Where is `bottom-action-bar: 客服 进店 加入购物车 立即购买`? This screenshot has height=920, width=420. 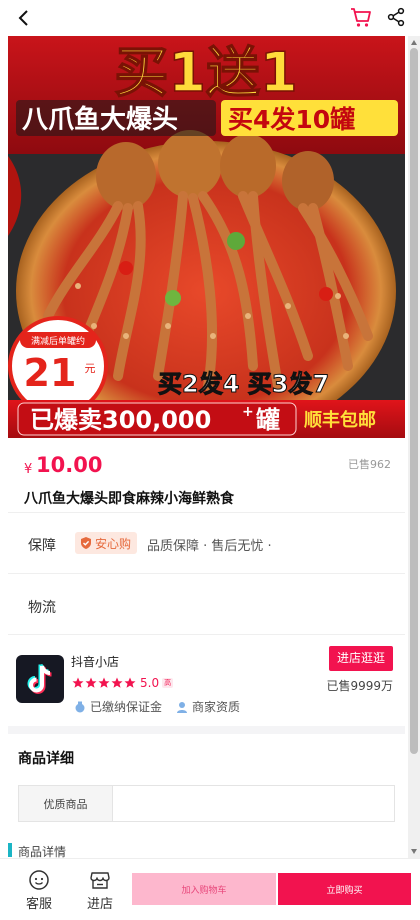
bottom-action-bar: 客服 进店 加入购物车 立即购买 is located at coordinates (210, 889).